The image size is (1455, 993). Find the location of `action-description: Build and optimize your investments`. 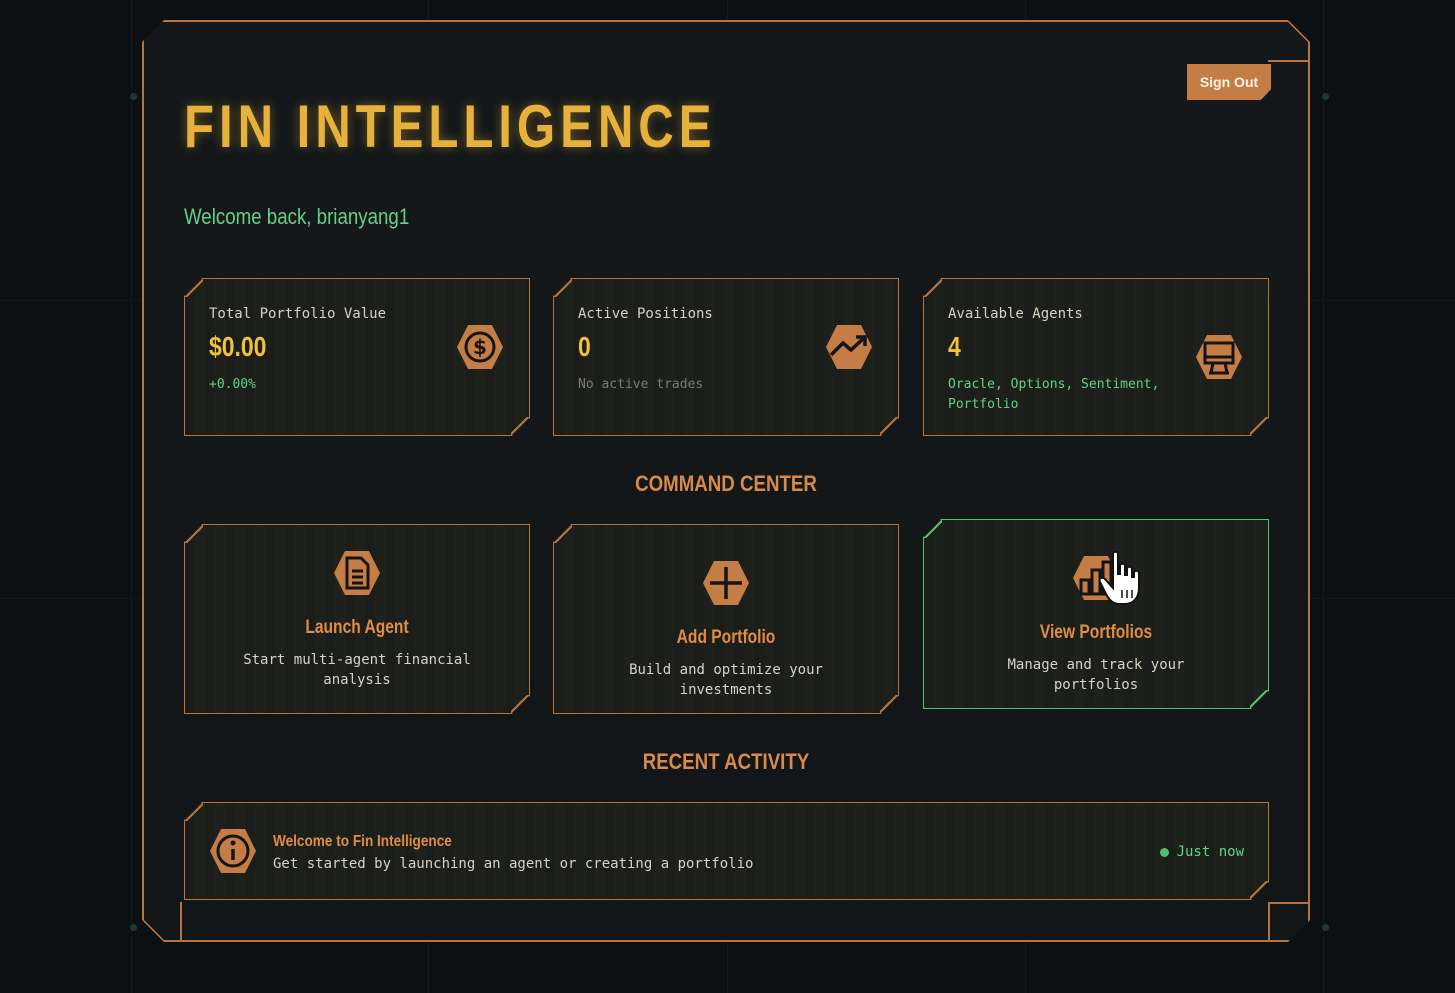

action-description: Build and optimize your investments is located at coordinates (726, 680).